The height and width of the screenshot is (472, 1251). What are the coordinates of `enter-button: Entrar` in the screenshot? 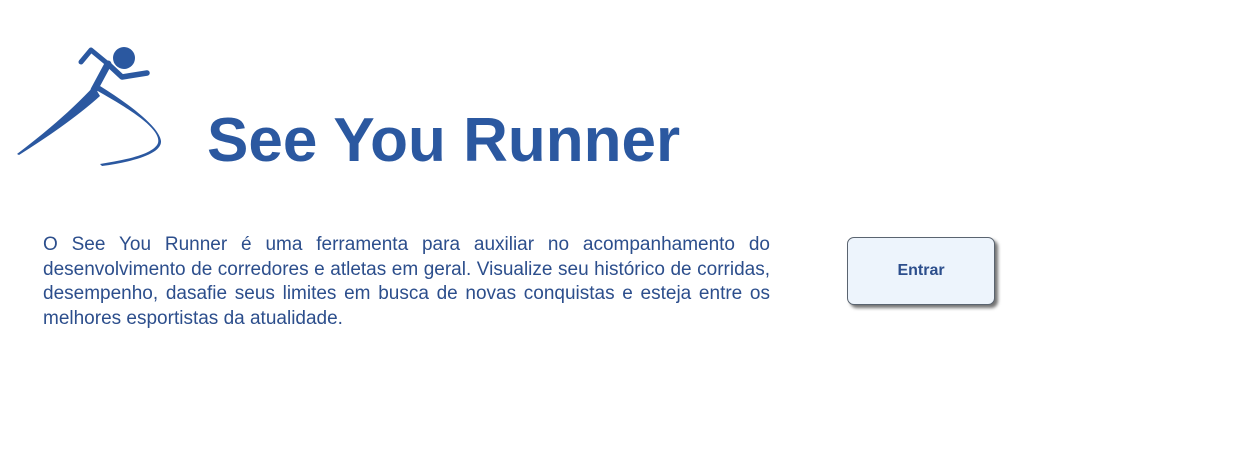 It's located at (921, 271).